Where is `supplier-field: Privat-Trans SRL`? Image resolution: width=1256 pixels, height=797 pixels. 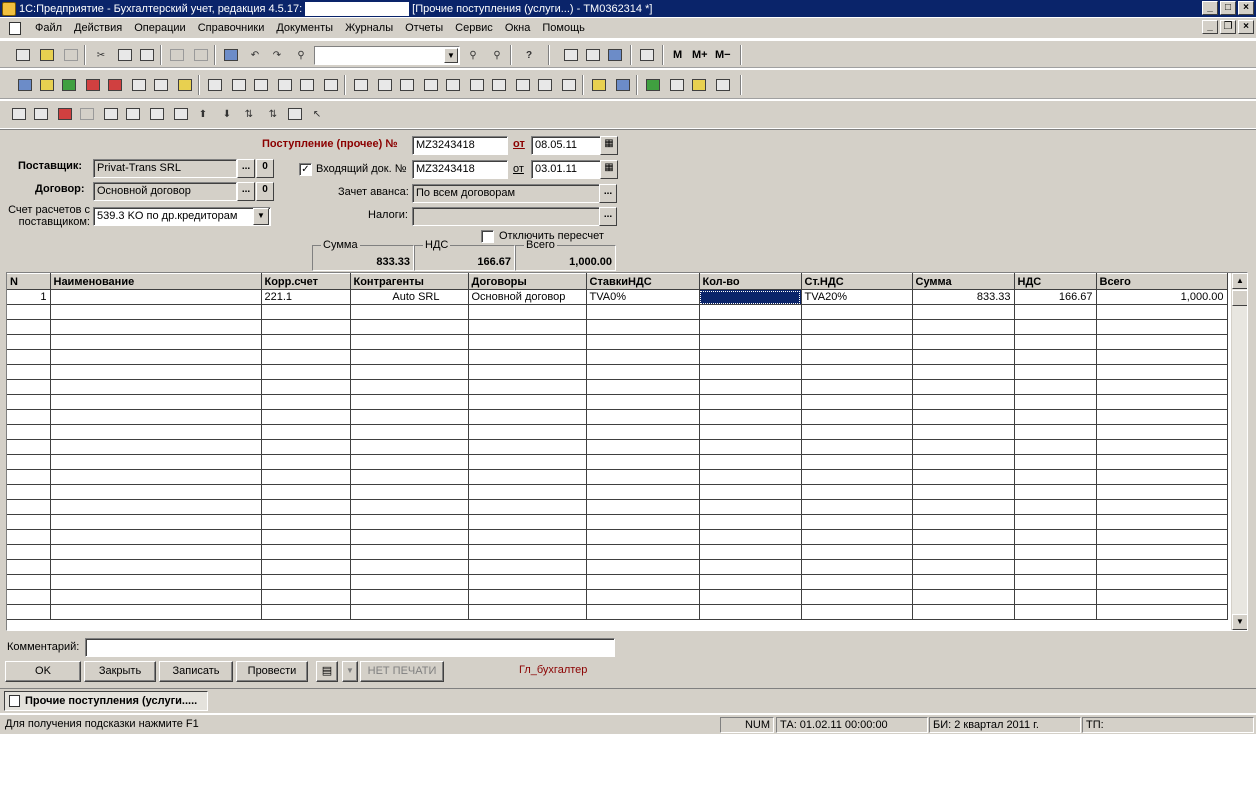 supplier-field: Privat-Trans SRL is located at coordinates (165, 168).